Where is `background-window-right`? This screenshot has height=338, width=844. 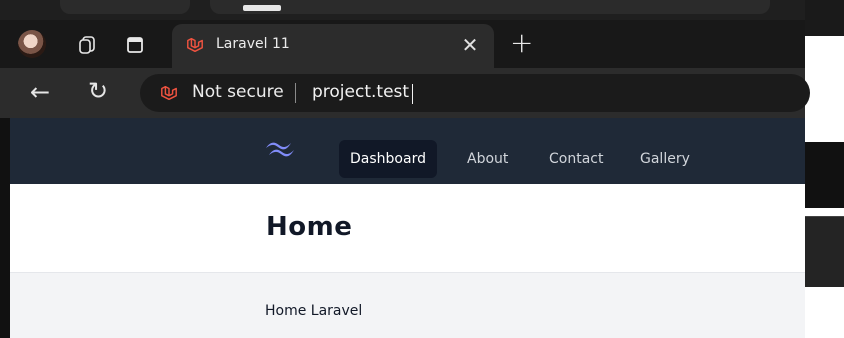
background-window-right is located at coordinates (824, 169).